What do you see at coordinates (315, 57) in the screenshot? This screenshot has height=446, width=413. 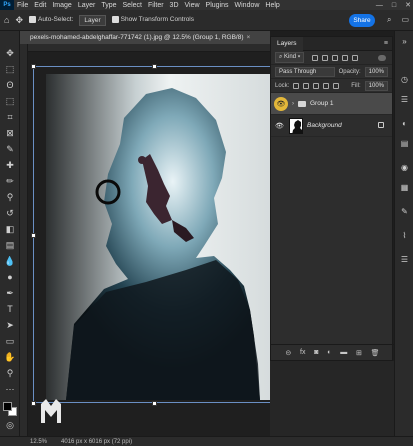 I see `pixel-filter-icon` at bounding box center [315, 57].